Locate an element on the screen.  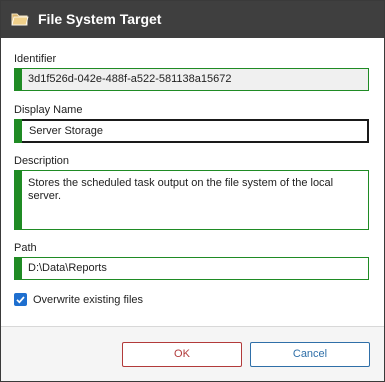
identifier-field: 3d1f526d-042e-488f-a522-581138a15672 is located at coordinates (191, 79).